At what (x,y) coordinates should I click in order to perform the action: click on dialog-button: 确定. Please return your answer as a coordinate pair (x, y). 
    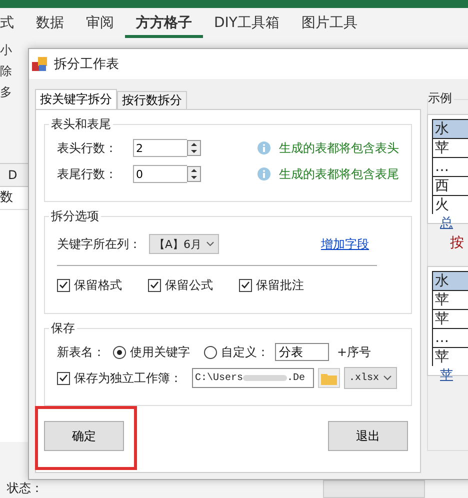
    Looking at the image, I should click on (84, 436).